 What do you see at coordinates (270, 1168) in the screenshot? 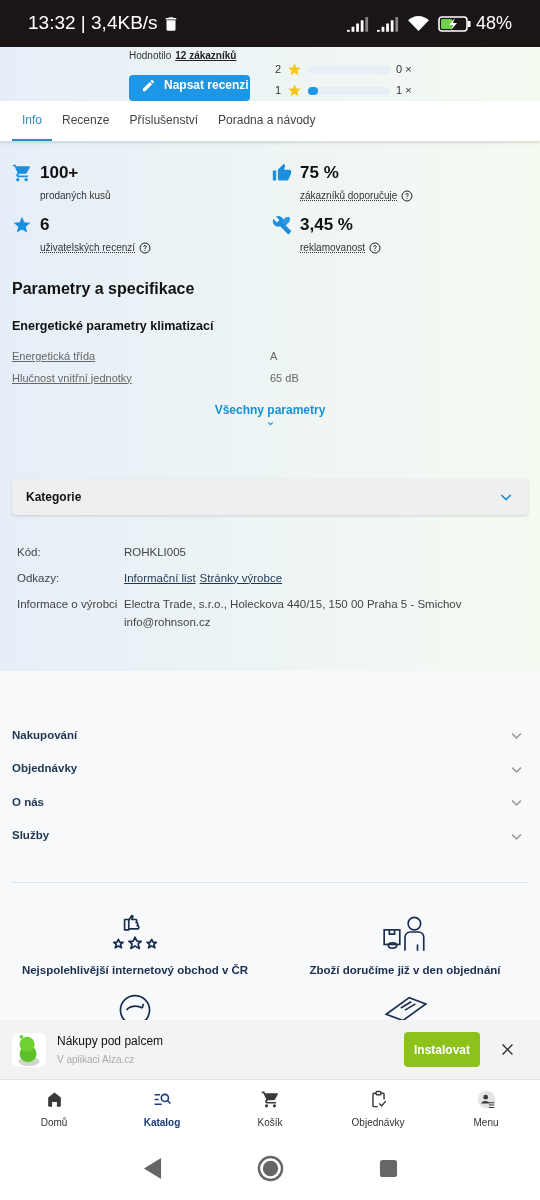
I see `home-button-icon` at bounding box center [270, 1168].